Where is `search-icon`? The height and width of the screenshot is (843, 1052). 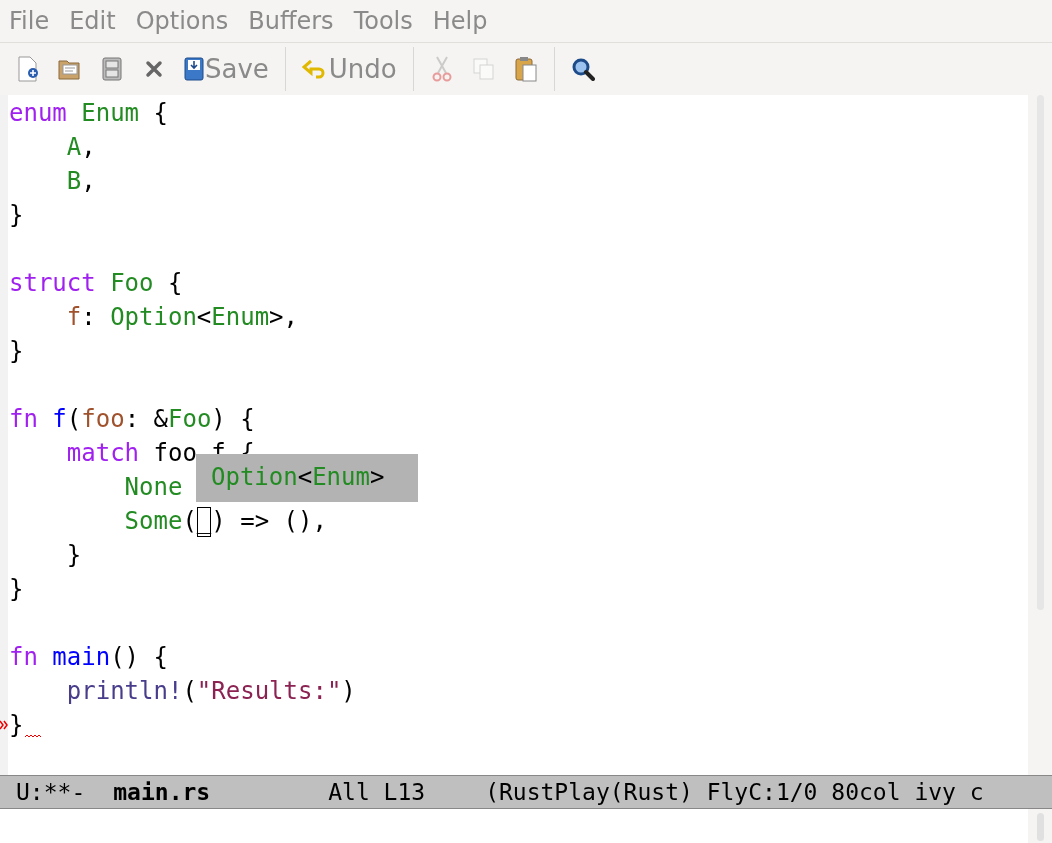 search-icon is located at coordinates (582, 69).